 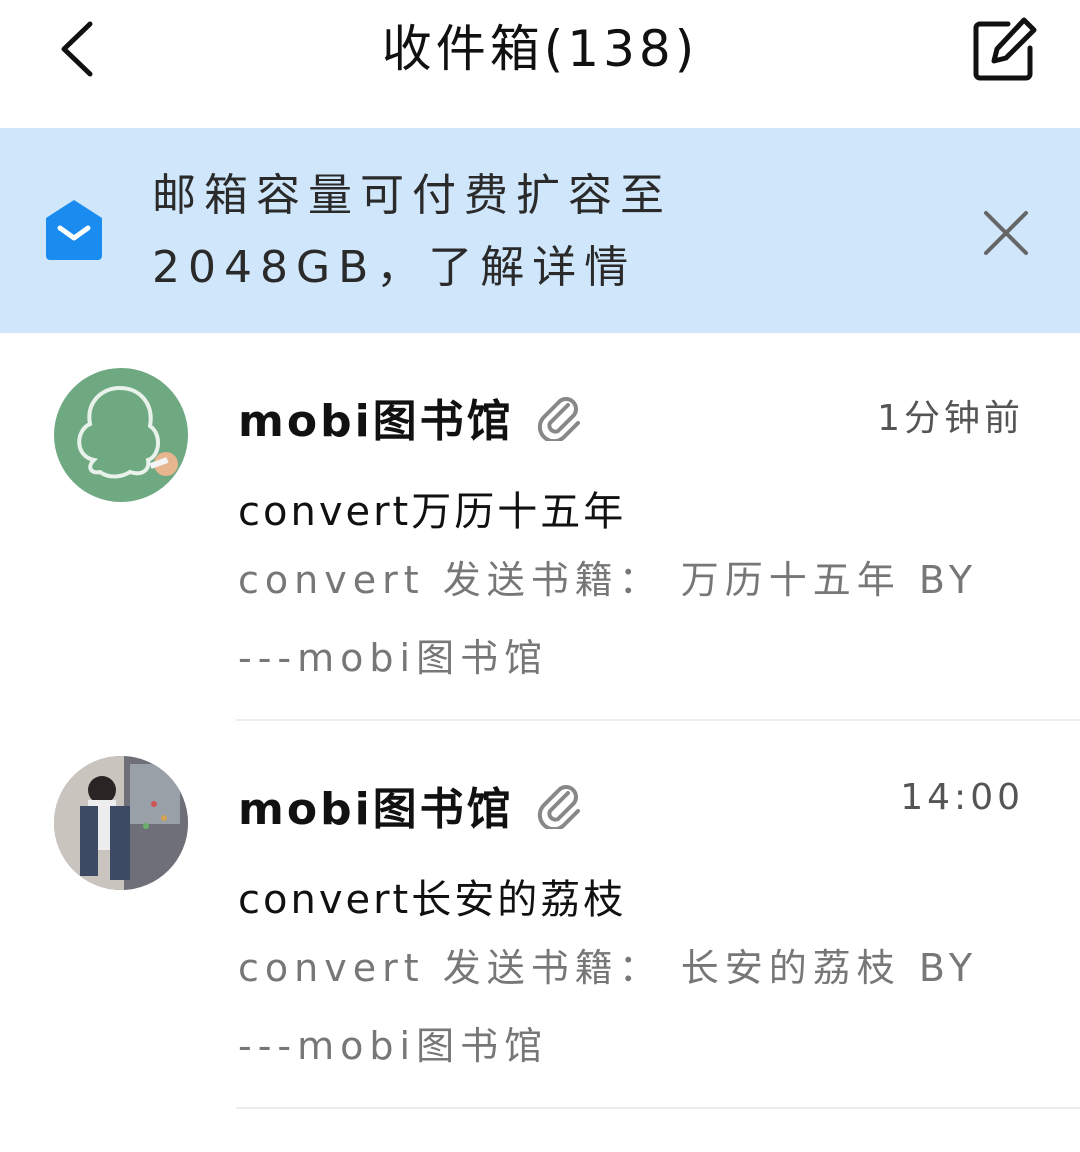 What do you see at coordinates (608, 619) in the screenshot?
I see `mail-preview: convert 发送书籍： 万历十五年 BY ---mobi图书馆` at bounding box center [608, 619].